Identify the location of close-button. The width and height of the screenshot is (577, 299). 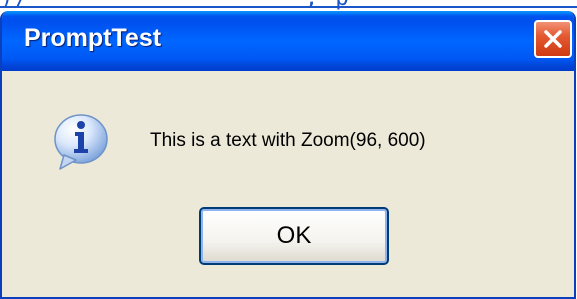
(553, 39).